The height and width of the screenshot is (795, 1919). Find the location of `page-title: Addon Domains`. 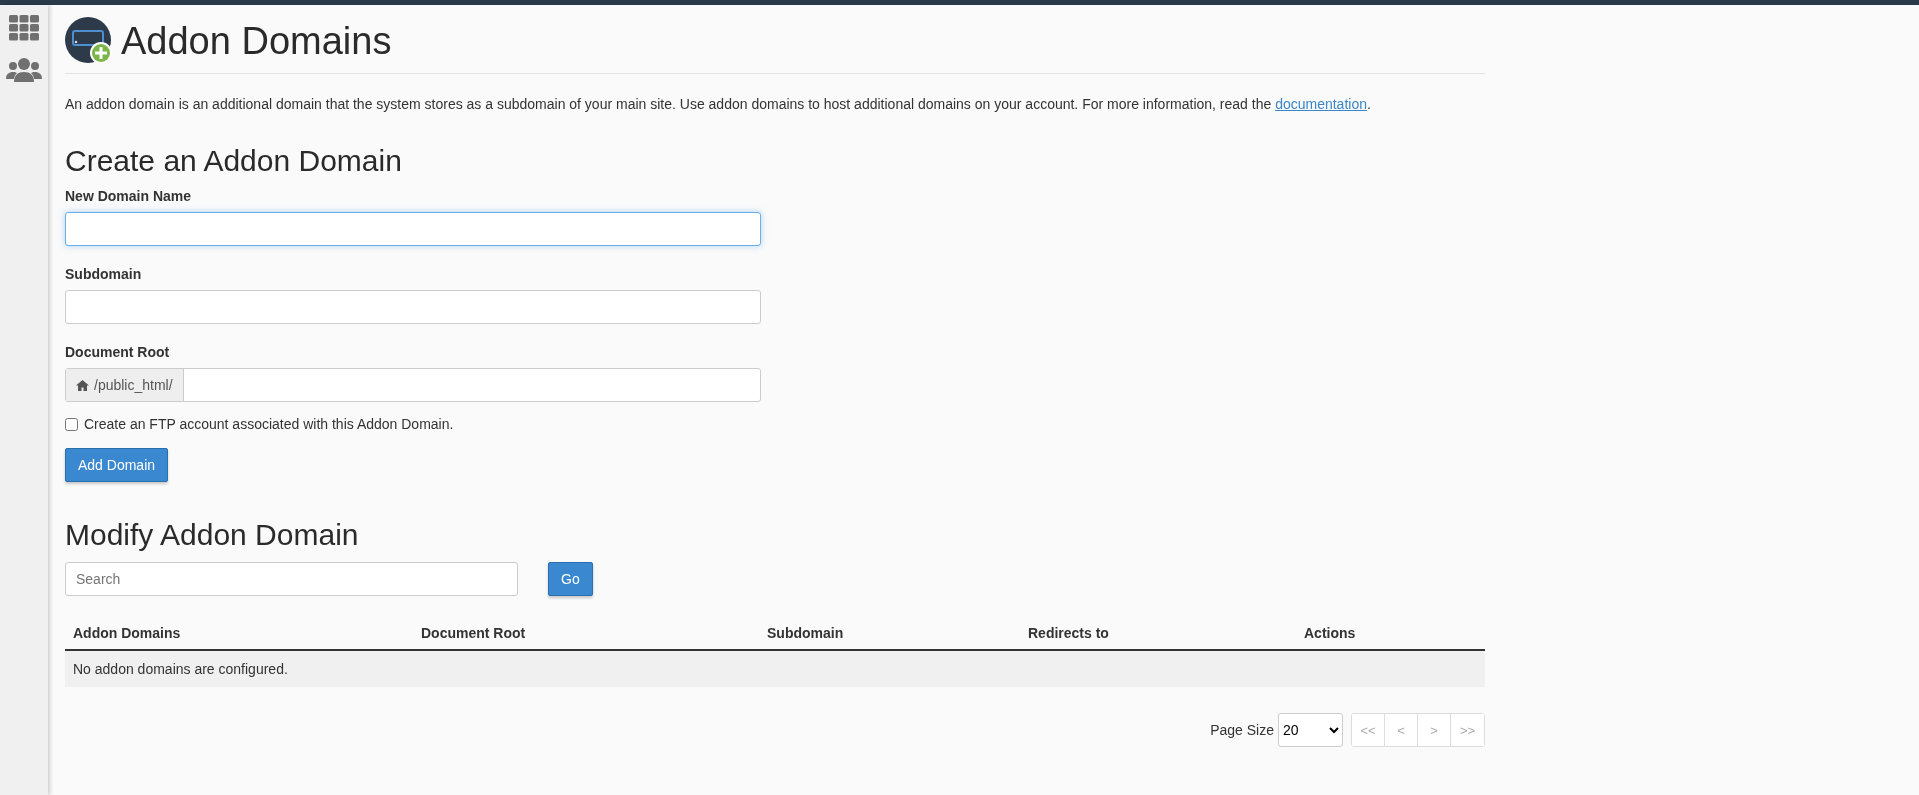

page-title: Addon Domains is located at coordinates (256, 41).